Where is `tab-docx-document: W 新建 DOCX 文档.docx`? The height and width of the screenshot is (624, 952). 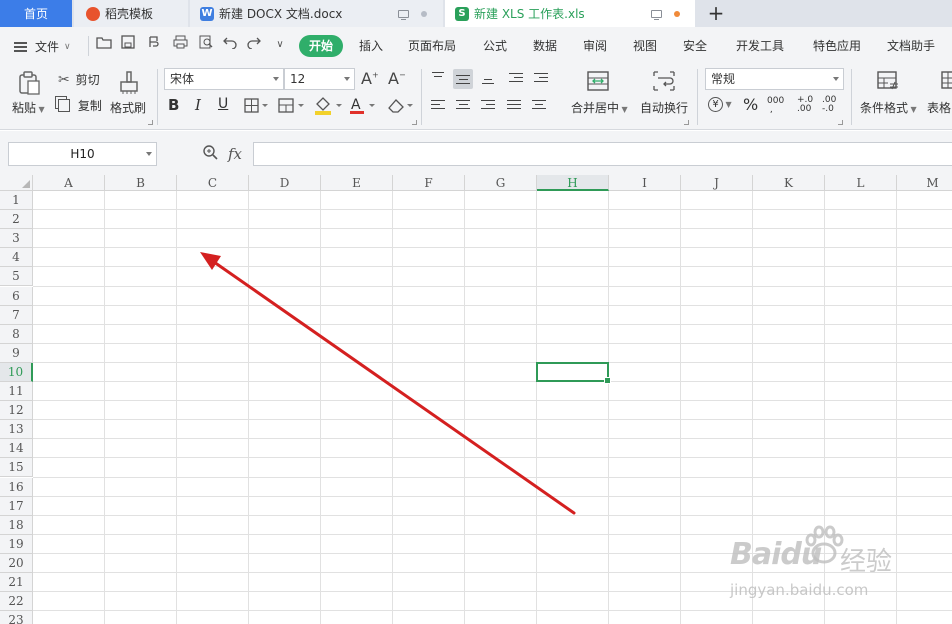 tab-docx-document: W 新建 DOCX 文档.docx is located at coordinates (316, 13).